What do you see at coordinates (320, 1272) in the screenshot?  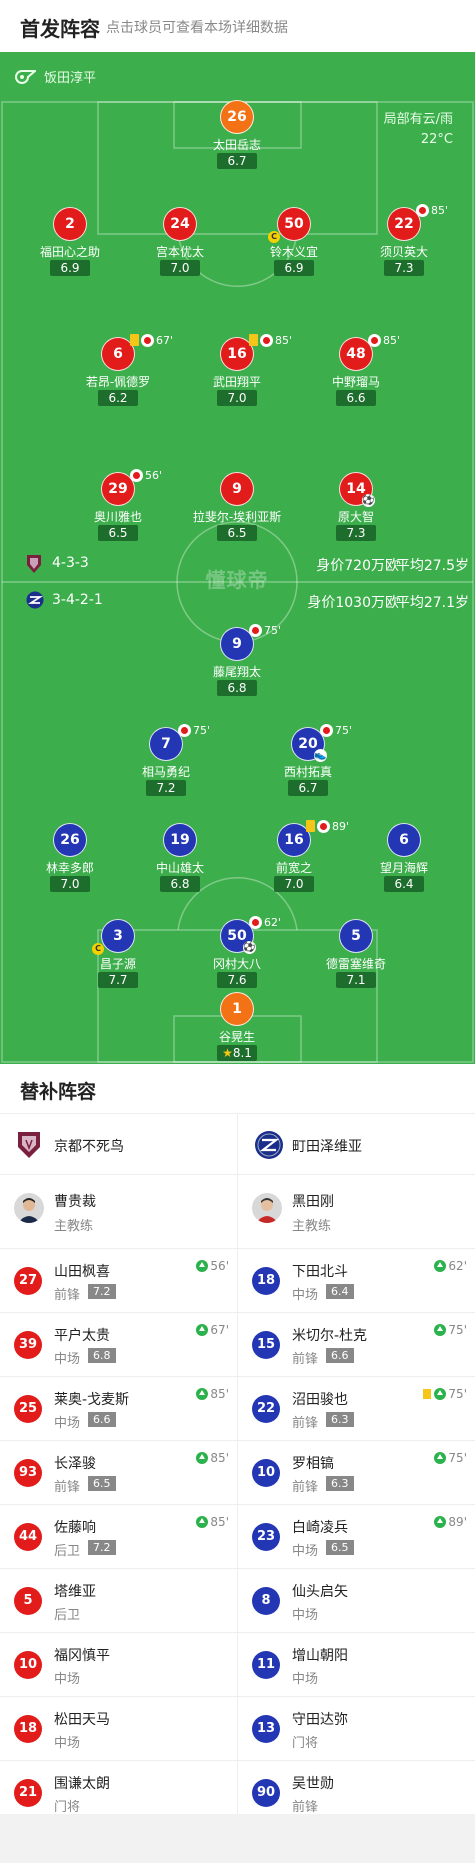 I see `sub-name: 下田北斗` at bounding box center [320, 1272].